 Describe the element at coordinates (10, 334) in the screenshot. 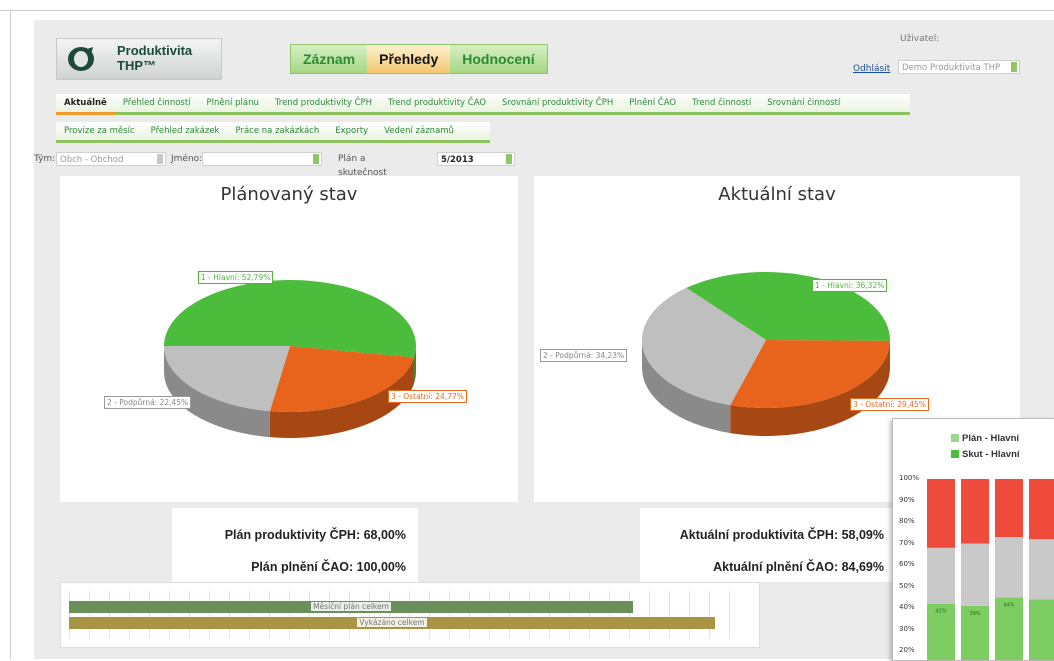

I see `page-left-border` at that location.